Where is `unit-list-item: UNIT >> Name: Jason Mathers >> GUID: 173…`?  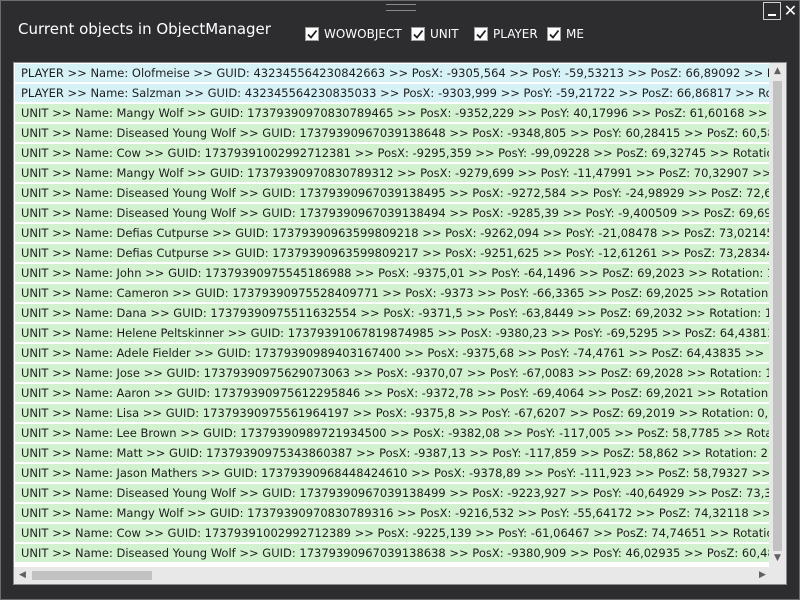 unit-list-item: UNIT >> Name: Jason Mathers >> GUID: 173… is located at coordinates (392, 473).